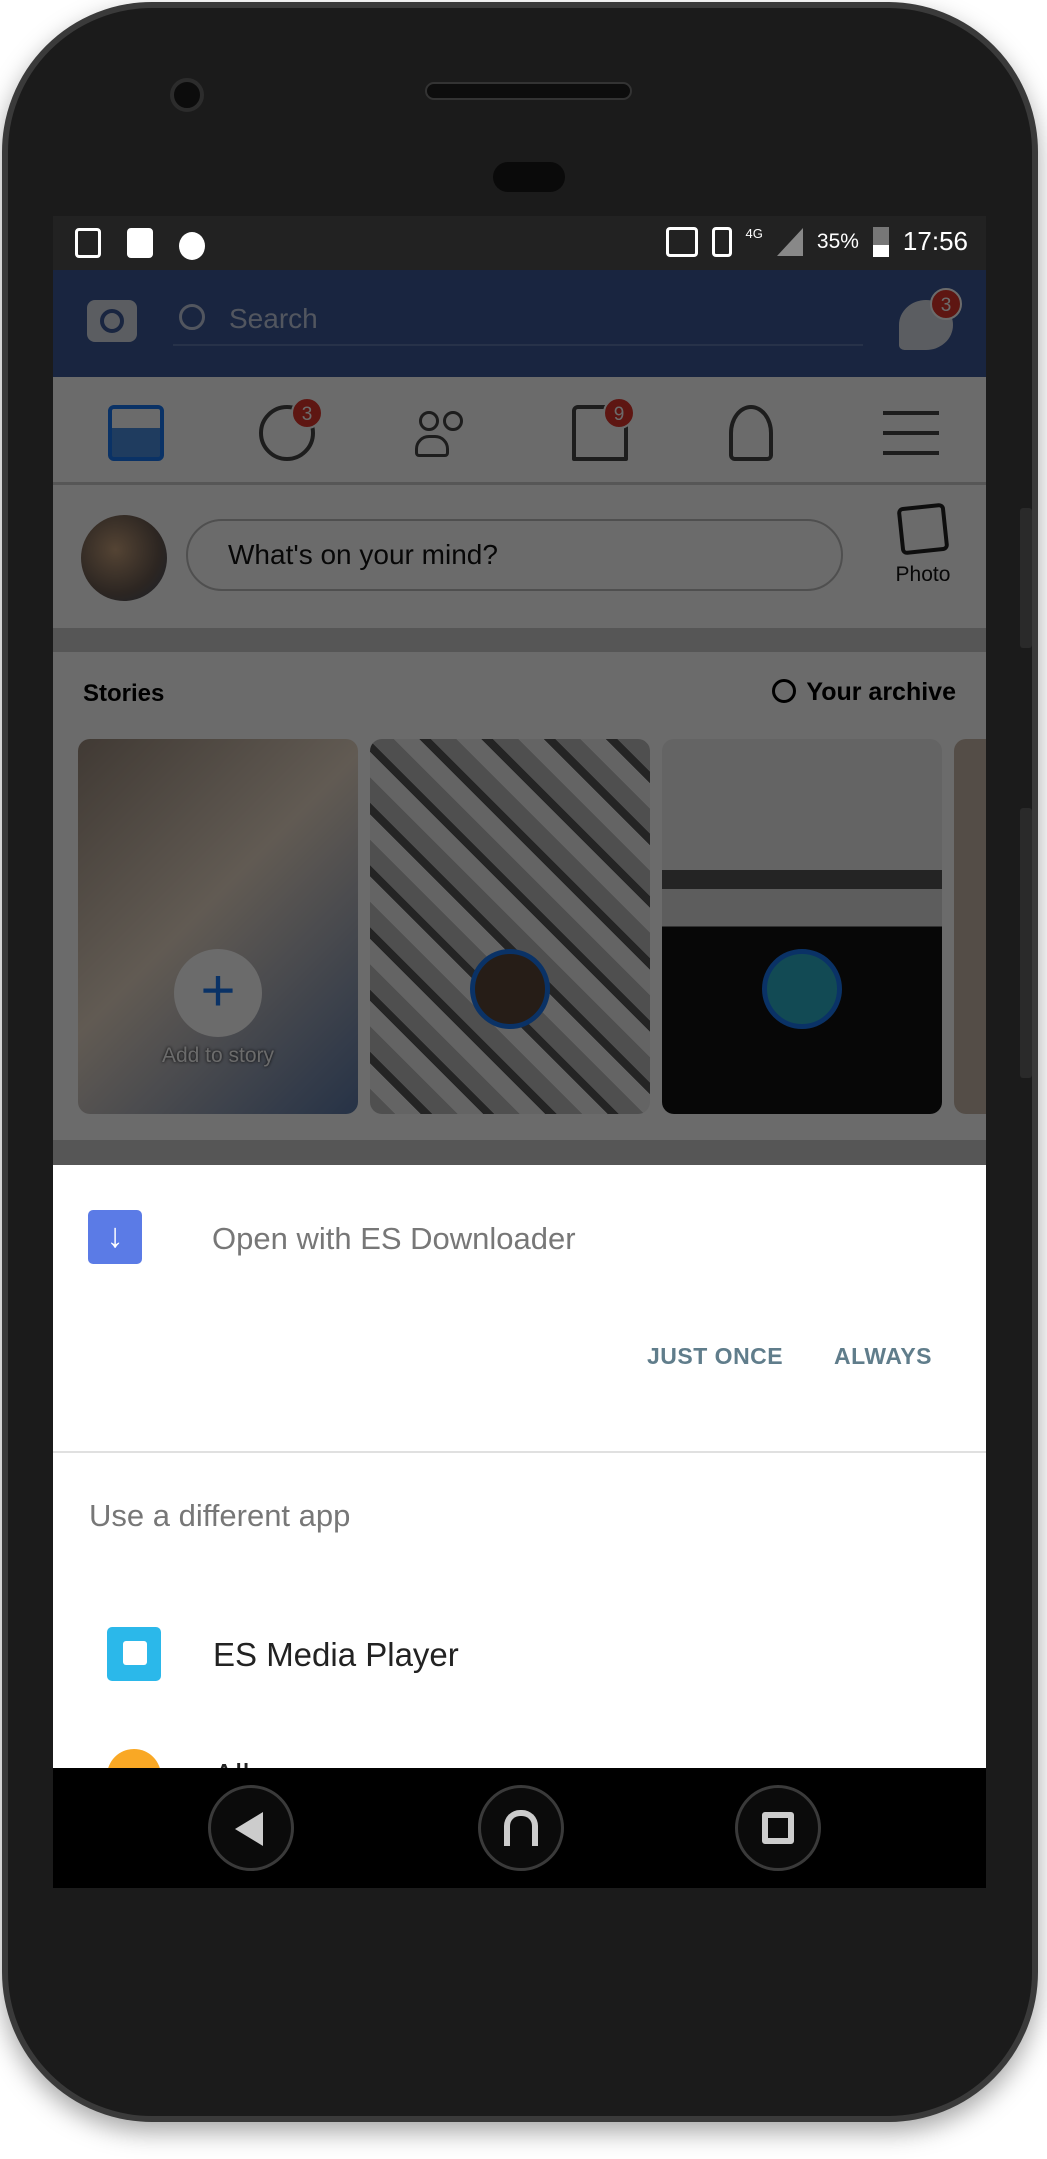 Image resolution: width=1047 pixels, height=2159 pixels. Describe the element at coordinates (1026, 578) in the screenshot. I see `volume-button` at that location.